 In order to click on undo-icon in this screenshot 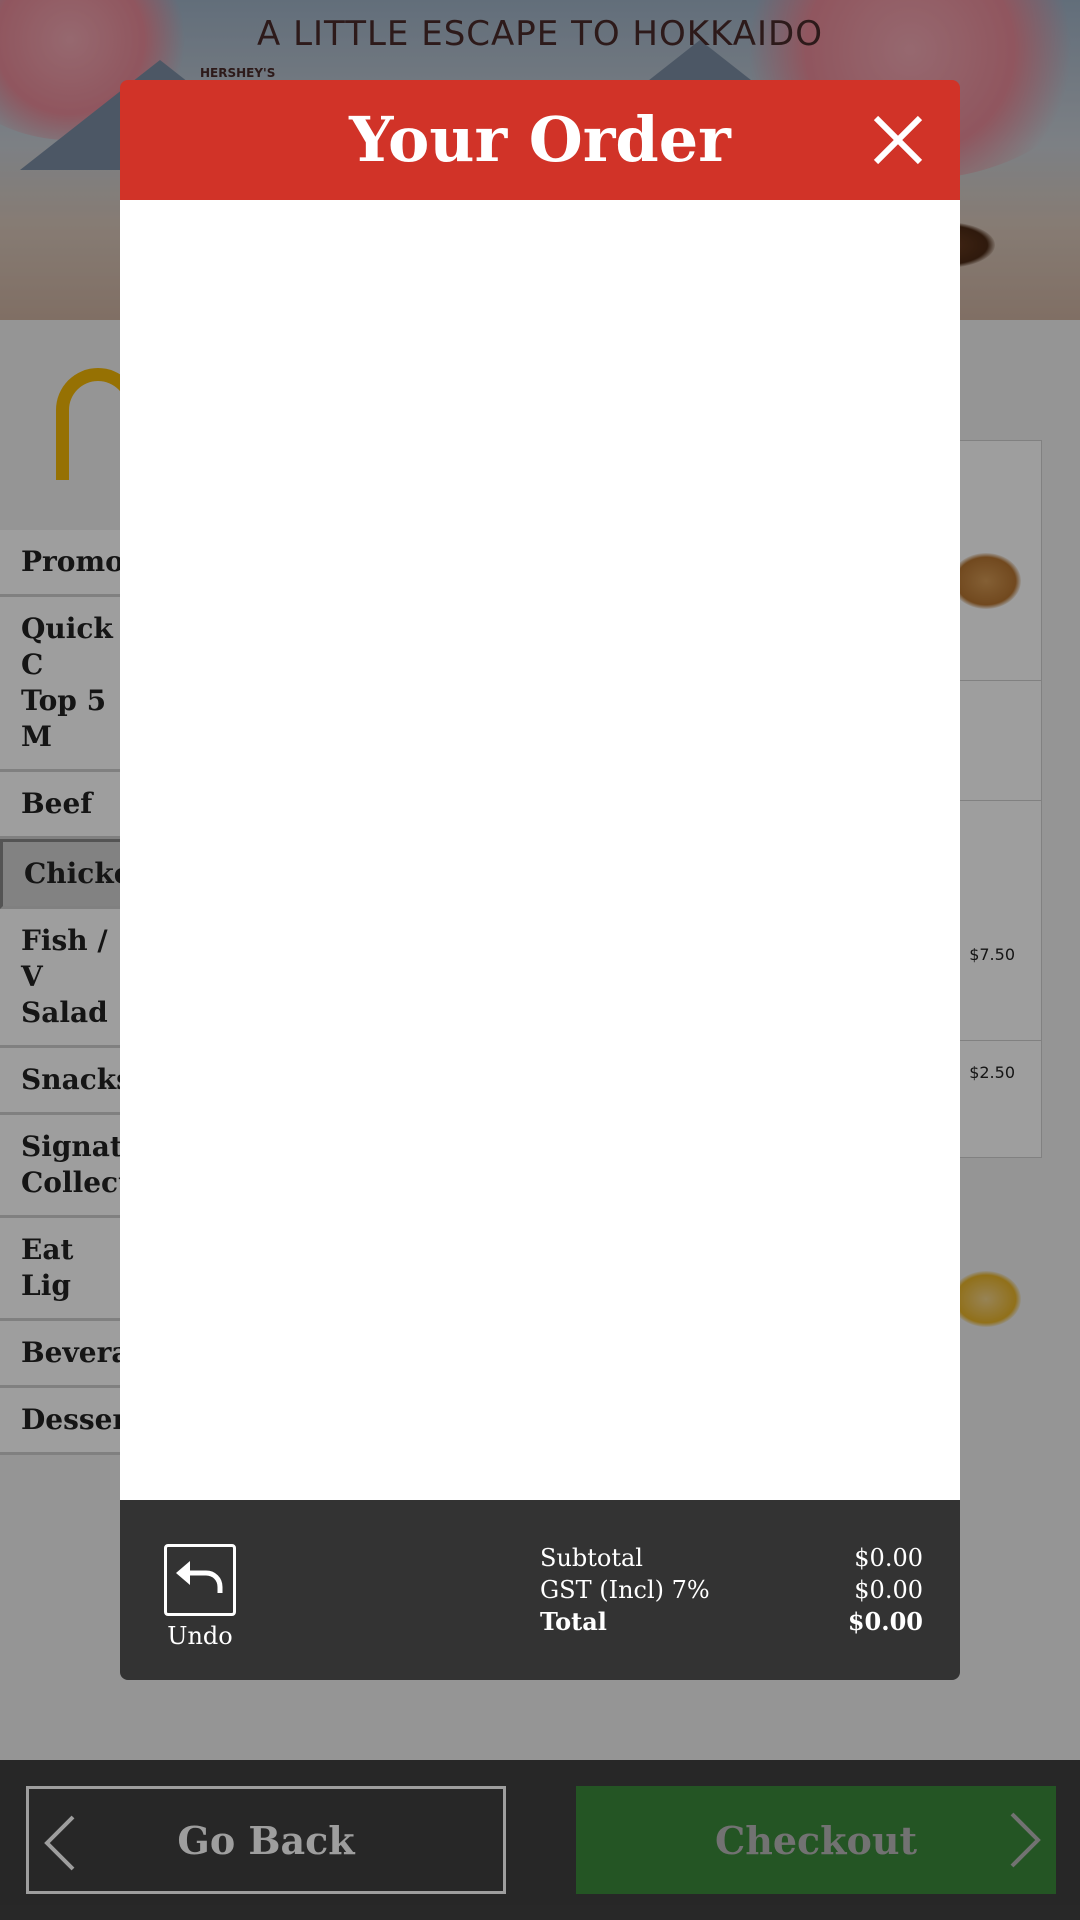, I will do `click(199, 1577)`.